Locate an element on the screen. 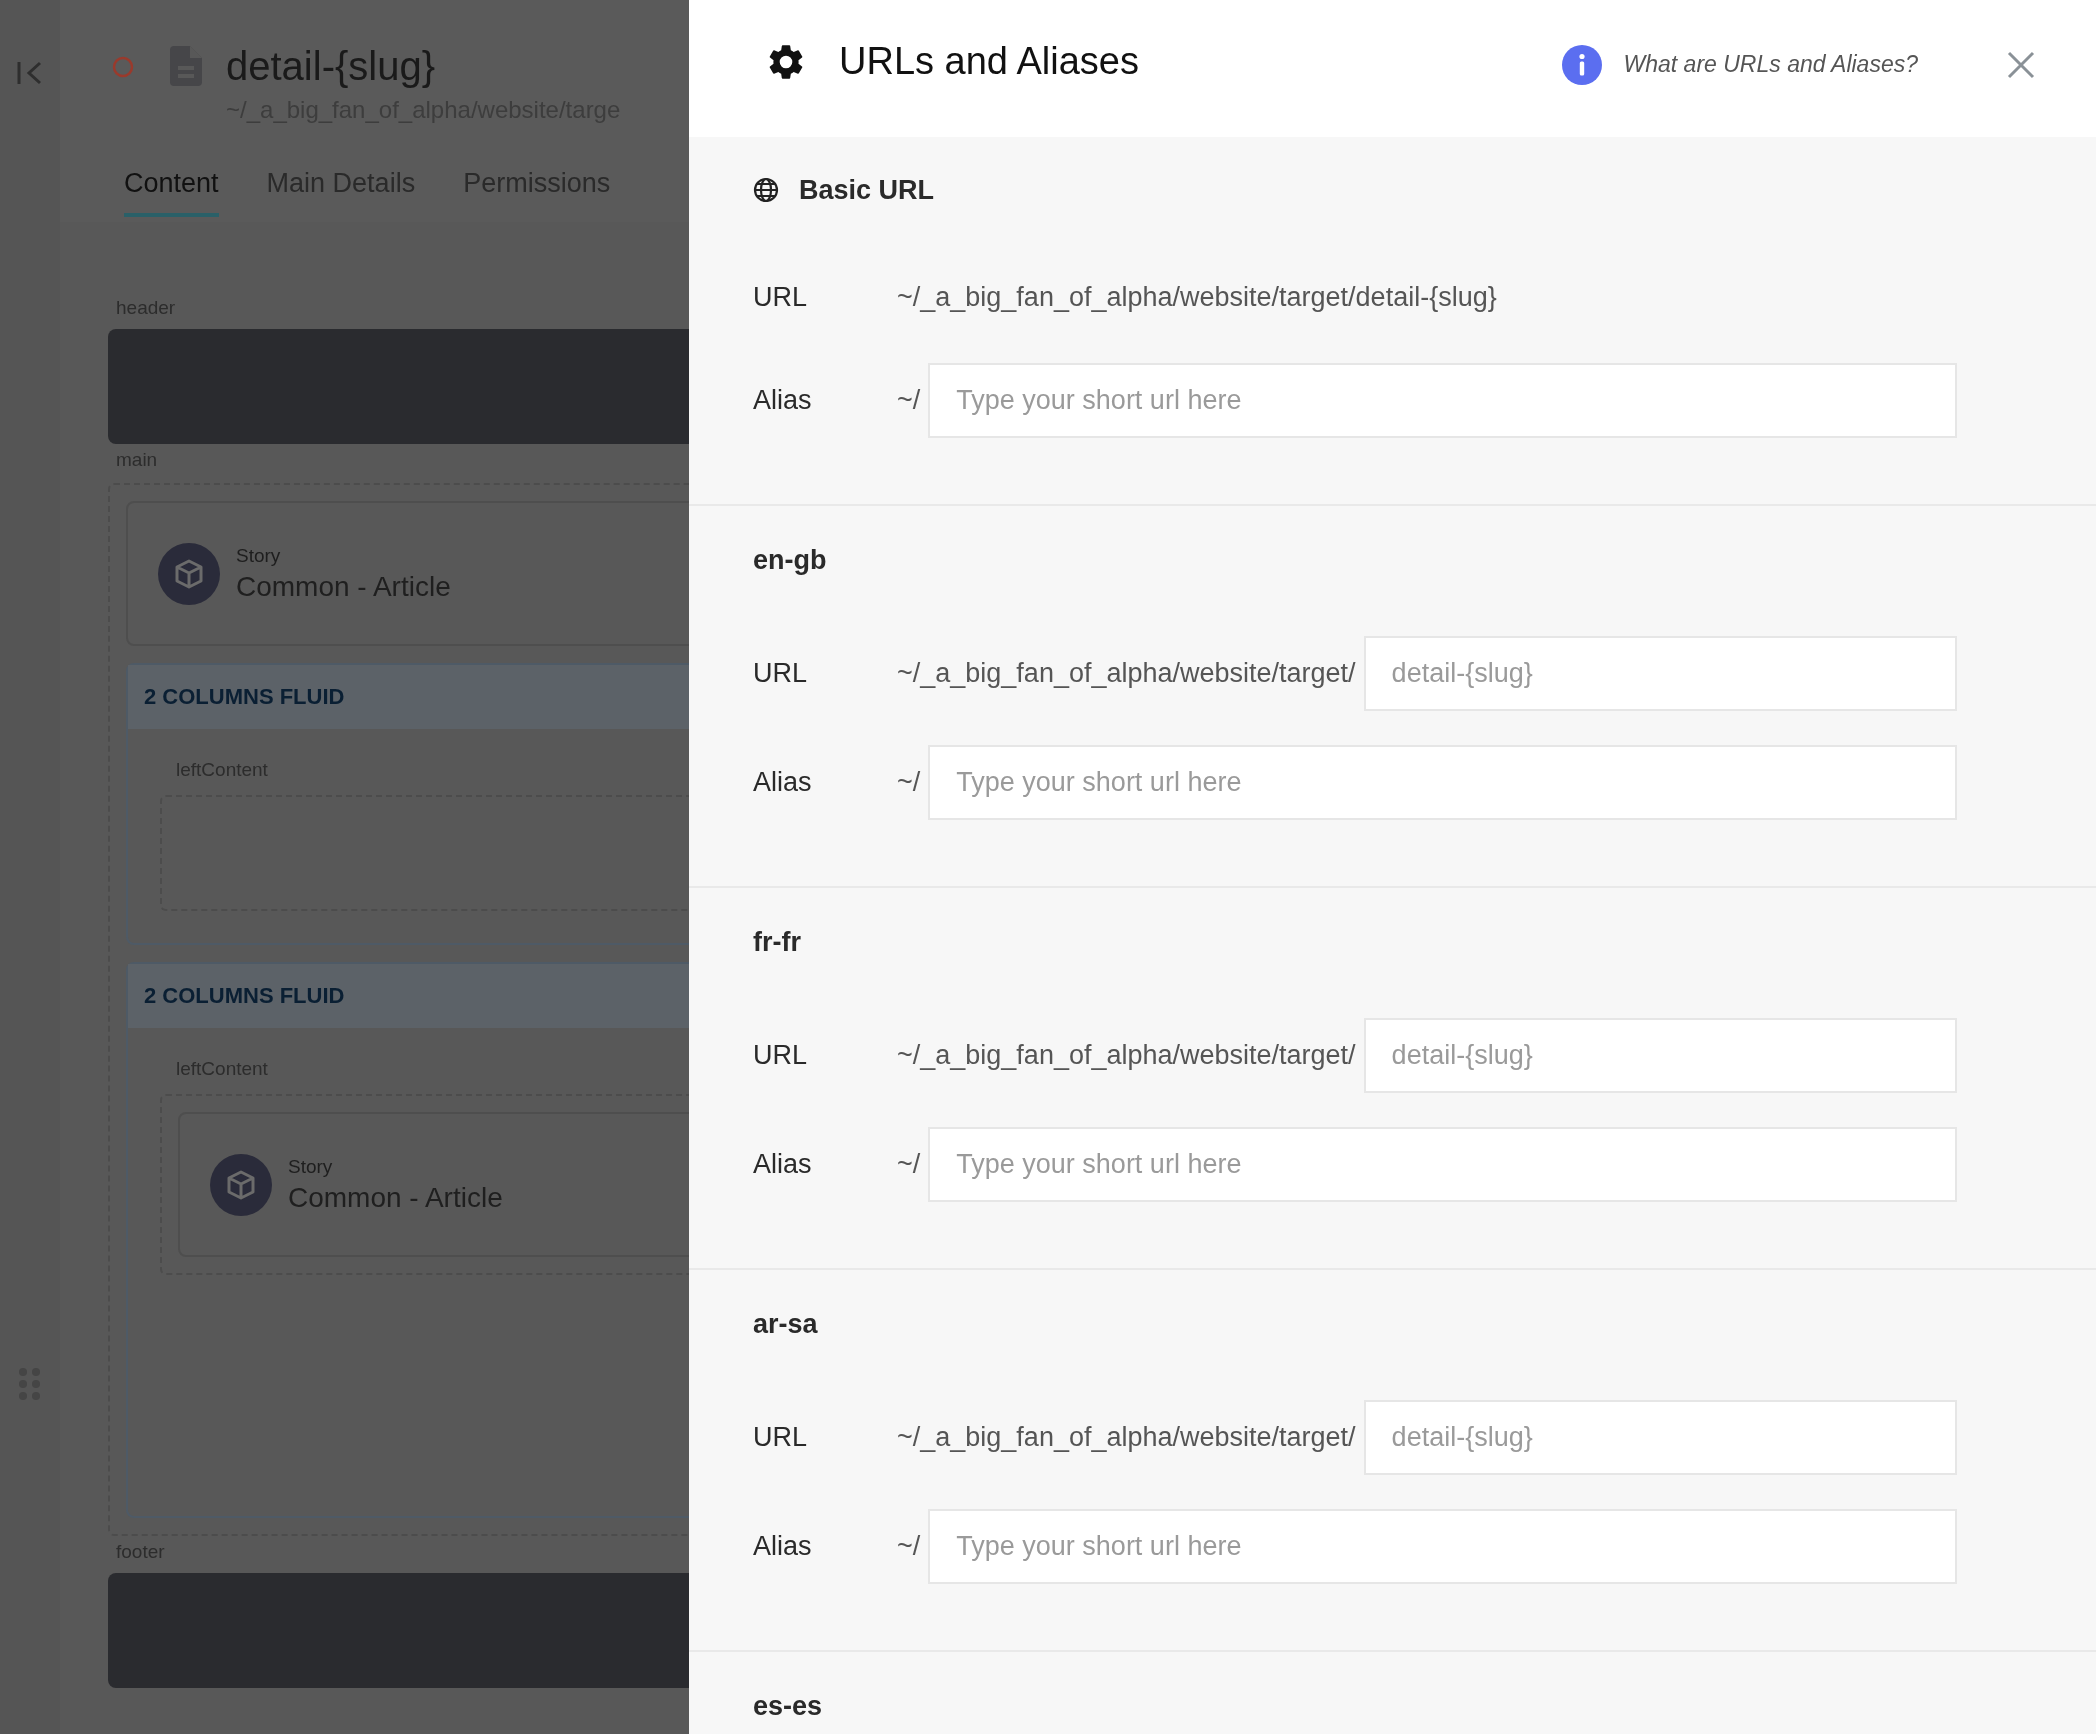  section-heading: fr-fr is located at coordinates (777, 942).